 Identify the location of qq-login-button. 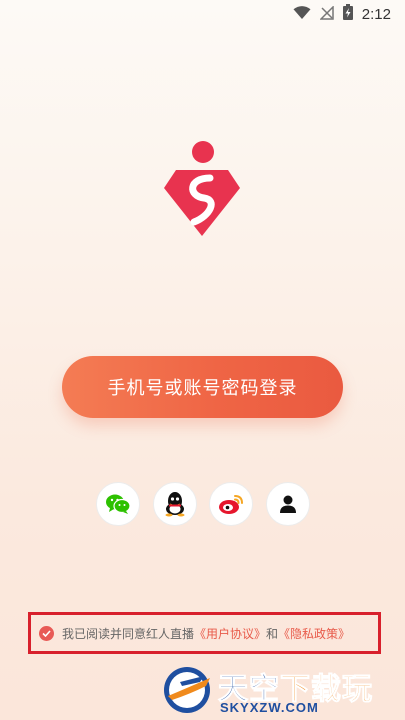
(174, 504).